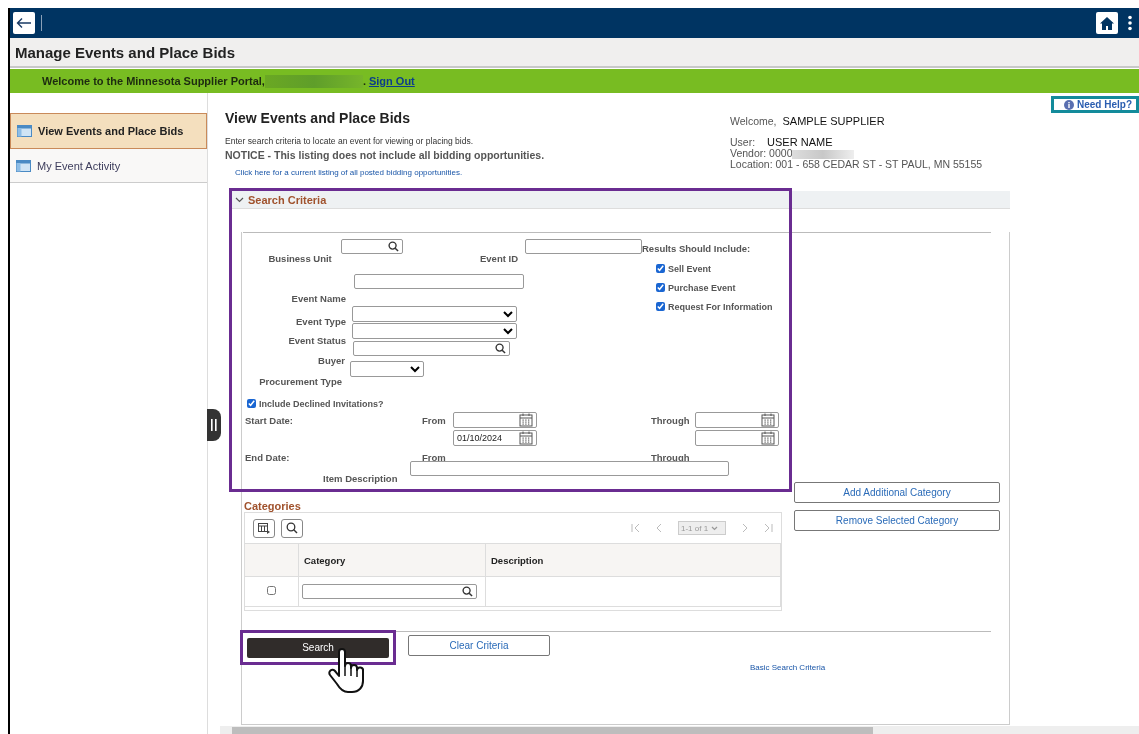  What do you see at coordinates (350, 141) in the screenshot?
I see `instructions-text: Enter search criteria to locate an event for viewing or placing bids.` at bounding box center [350, 141].